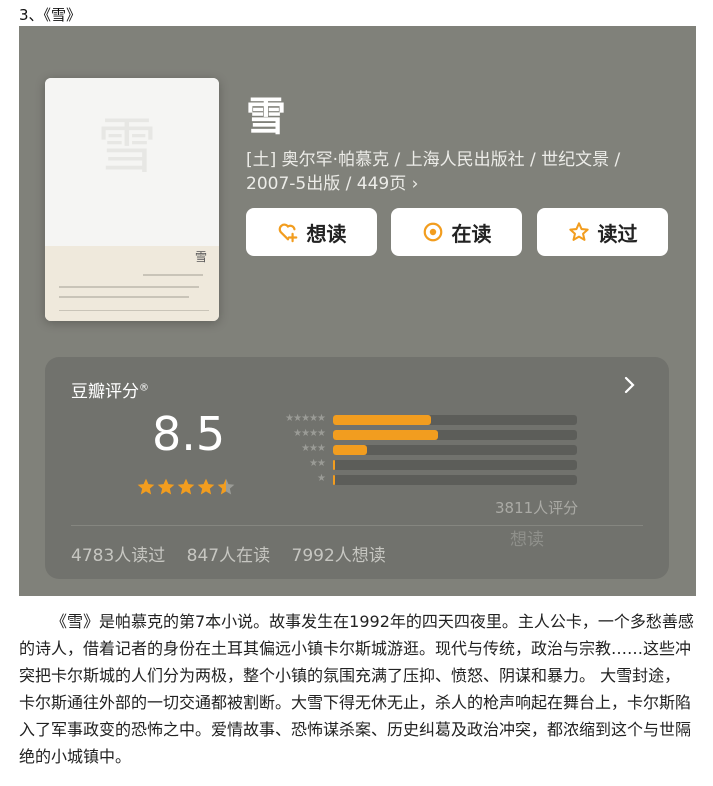 The image size is (713, 786). Describe the element at coordinates (630, 387) in the screenshot. I see `chevron-right-icon` at that location.